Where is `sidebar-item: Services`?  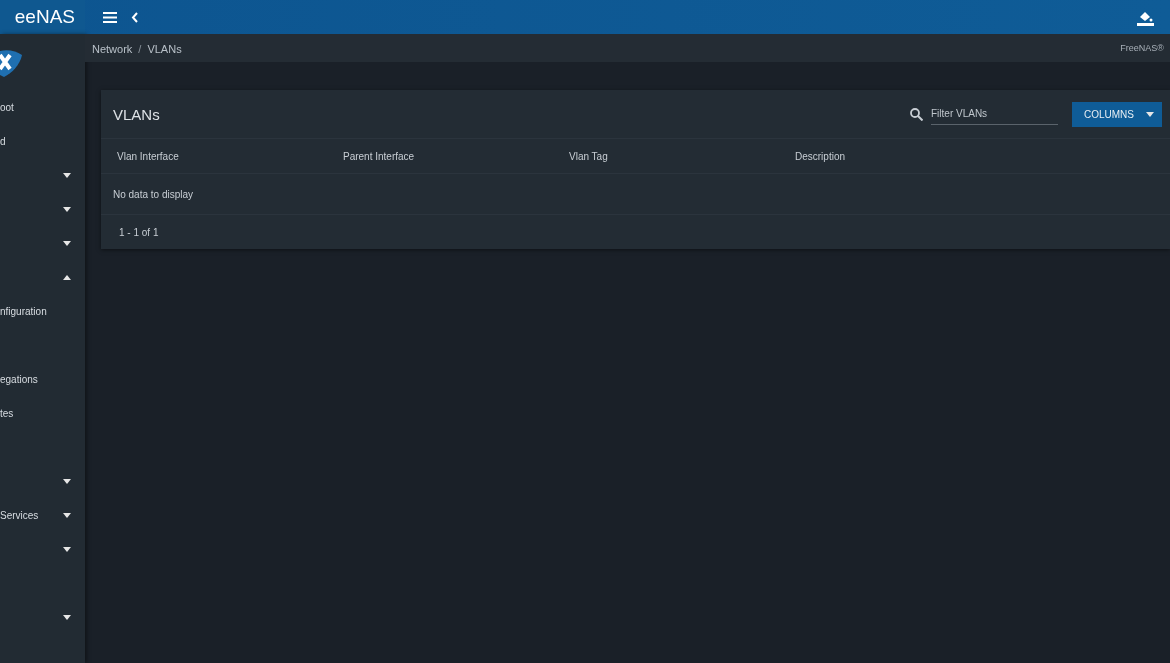
sidebar-item: Services is located at coordinates (42, 515).